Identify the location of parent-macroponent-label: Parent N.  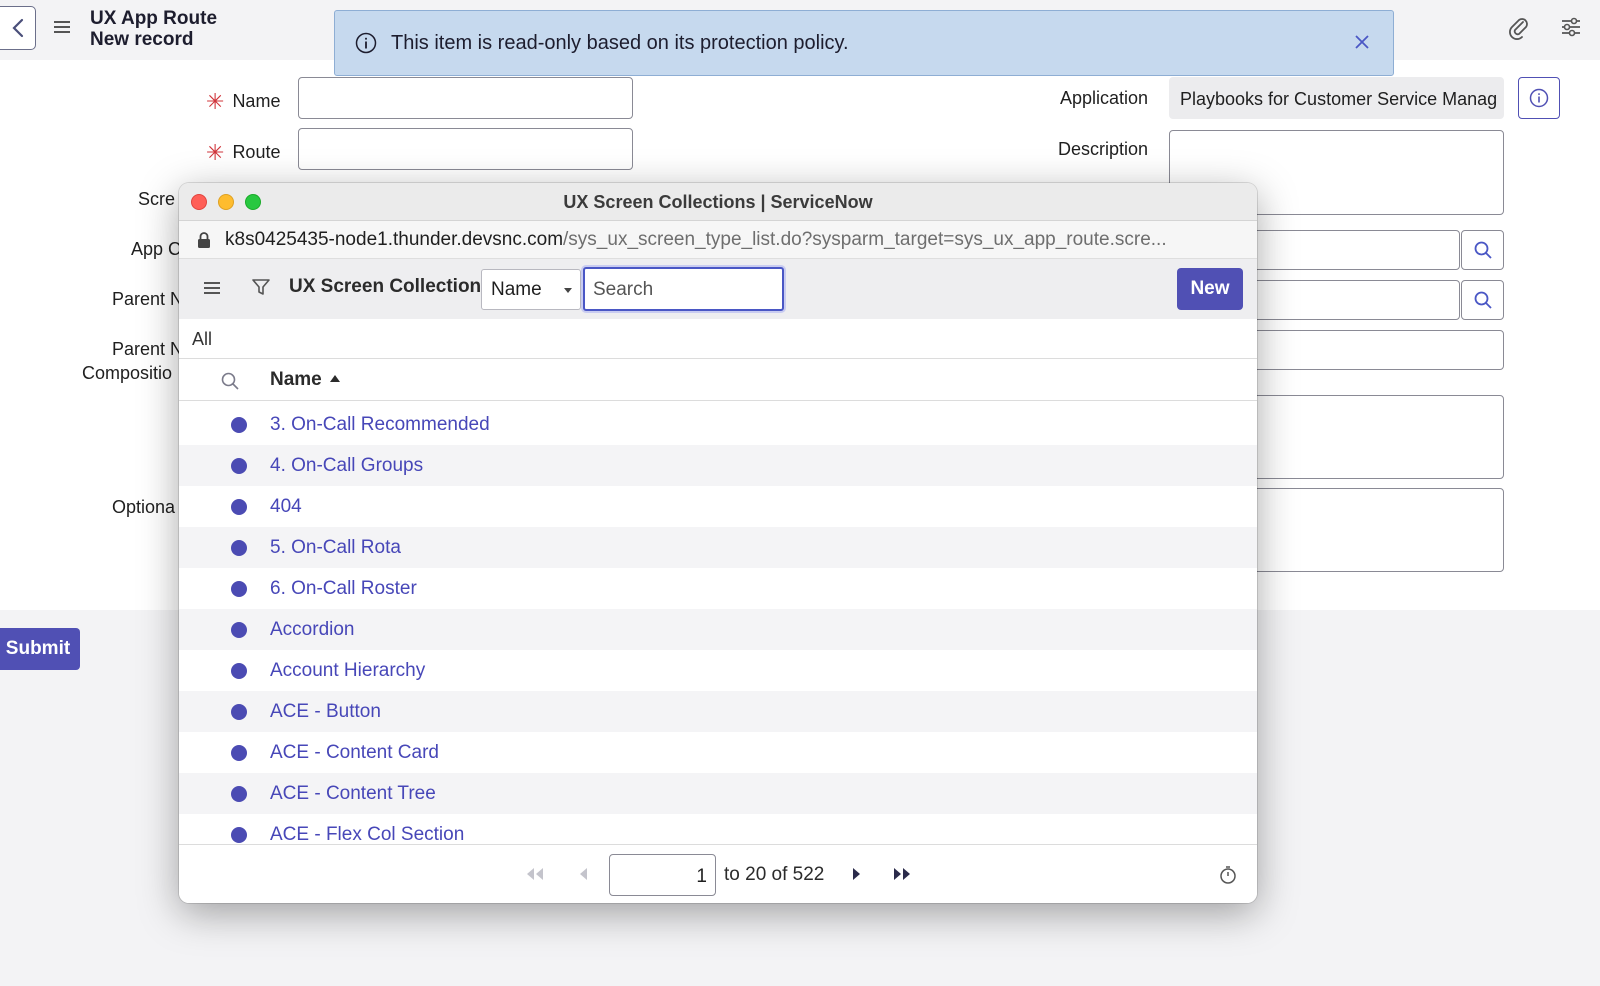
(148, 349).